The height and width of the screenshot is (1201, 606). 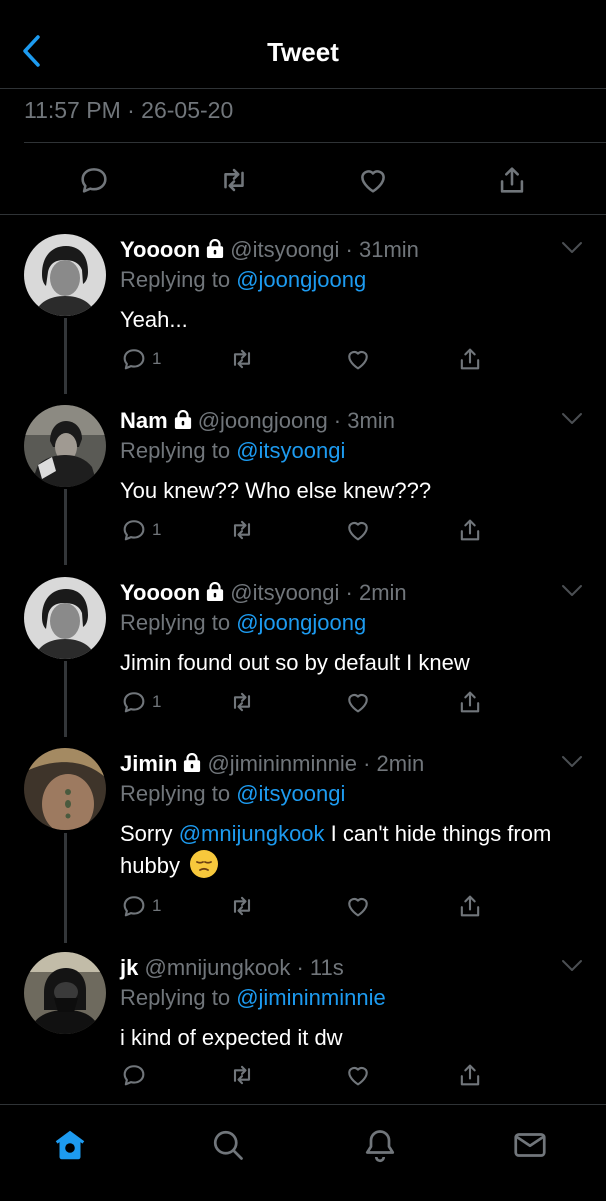 I want to click on post-time: 11s, so click(x=326, y=967).